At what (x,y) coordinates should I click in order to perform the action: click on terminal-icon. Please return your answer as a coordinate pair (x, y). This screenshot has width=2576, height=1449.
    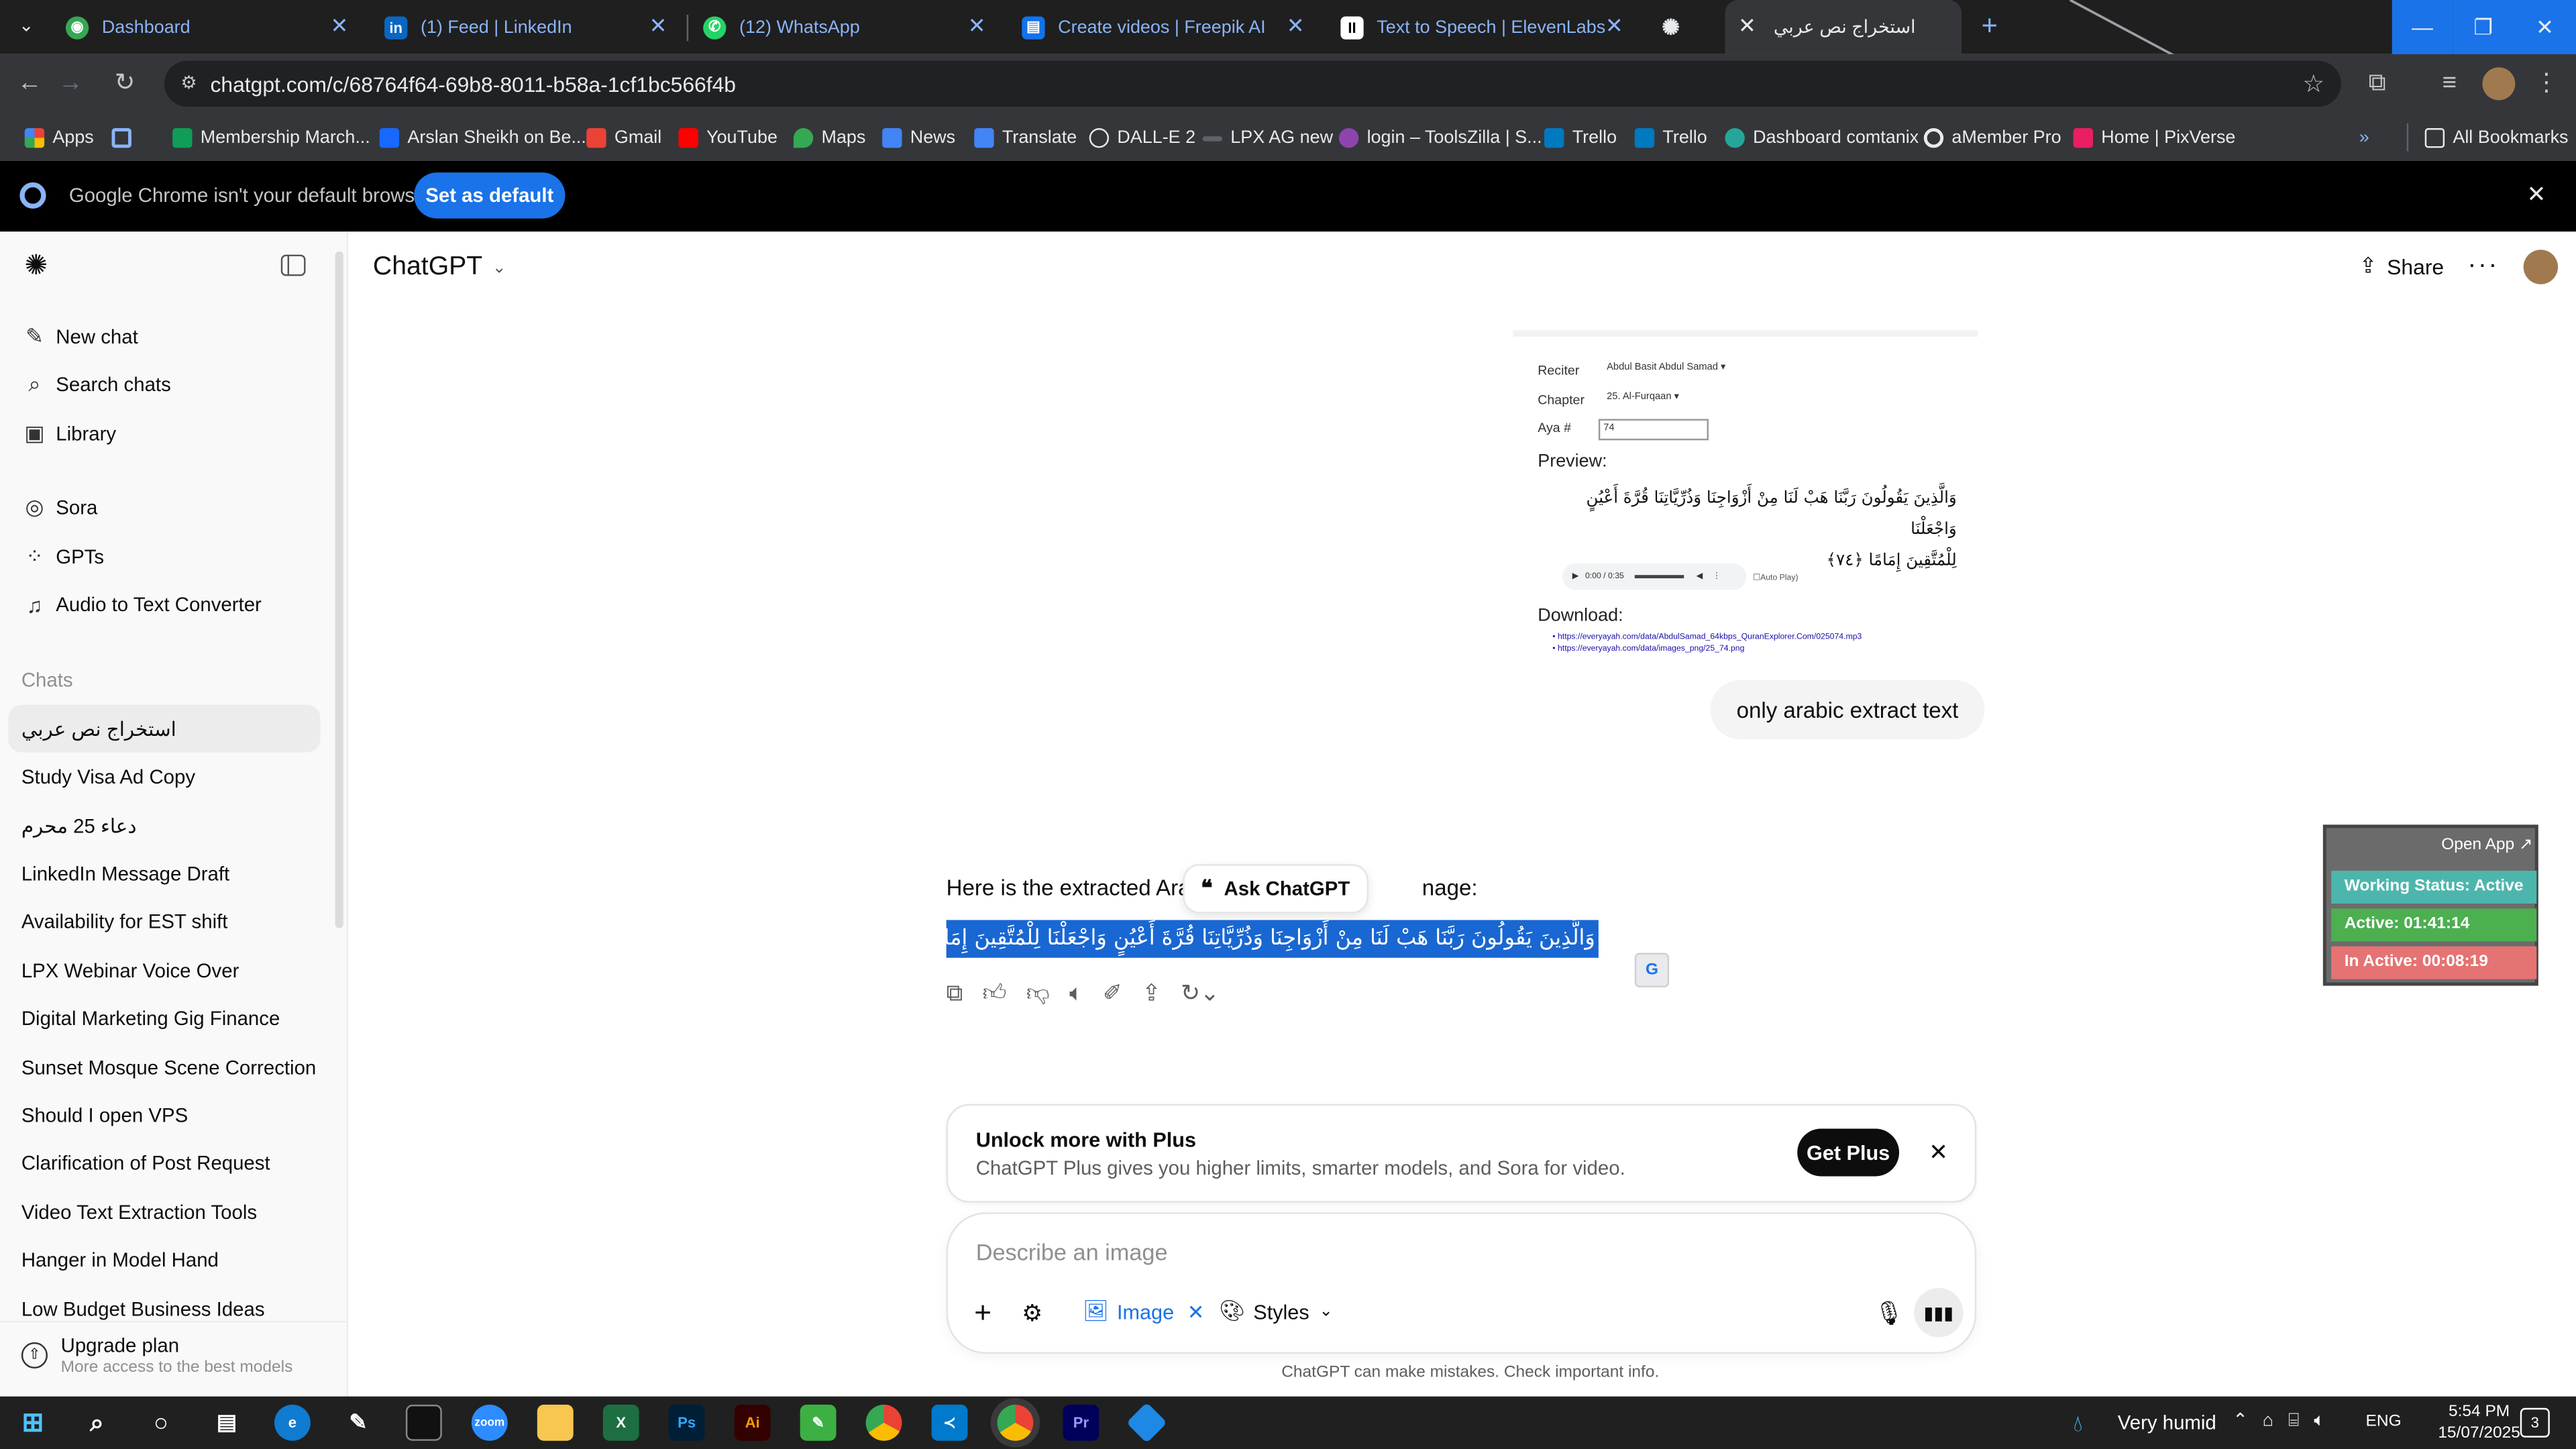
    Looking at the image, I should click on (423, 1422).